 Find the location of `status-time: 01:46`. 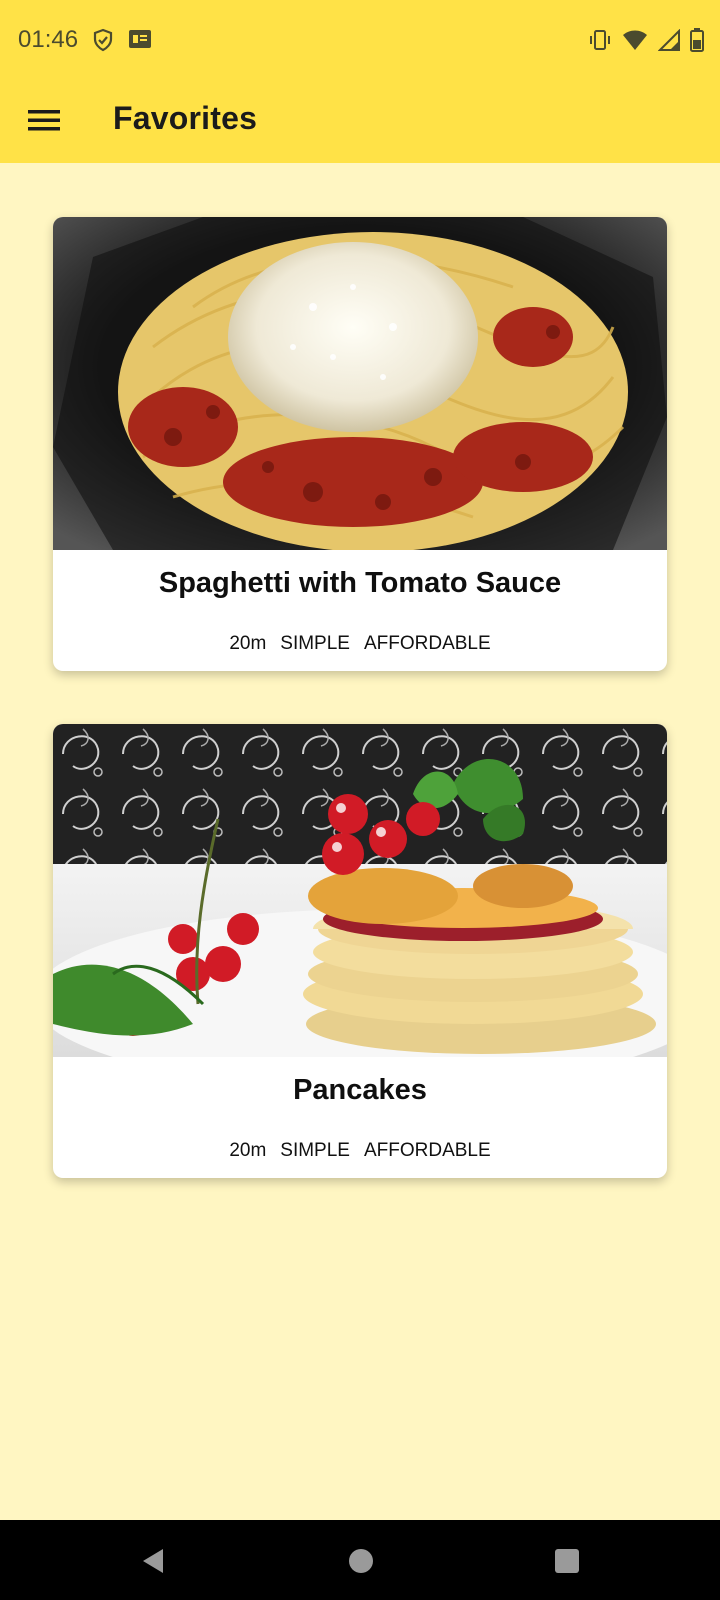

status-time: 01:46 is located at coordinates (48, 39).